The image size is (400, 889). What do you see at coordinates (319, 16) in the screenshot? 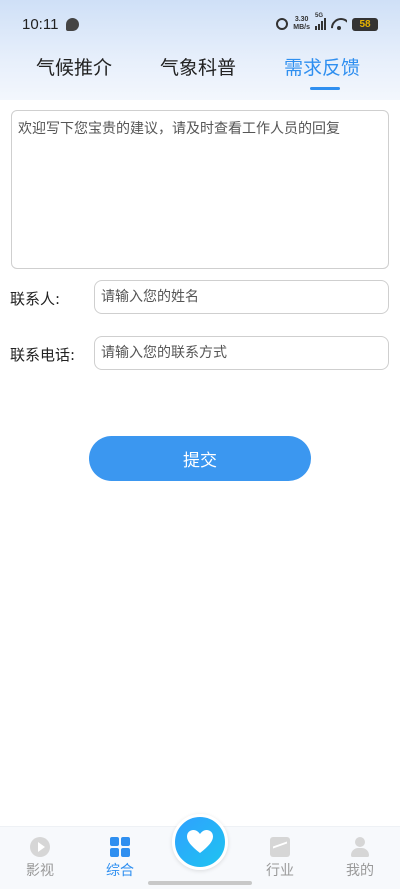
I see `signal-type-label: 5G` at bounding box center [319, 16].